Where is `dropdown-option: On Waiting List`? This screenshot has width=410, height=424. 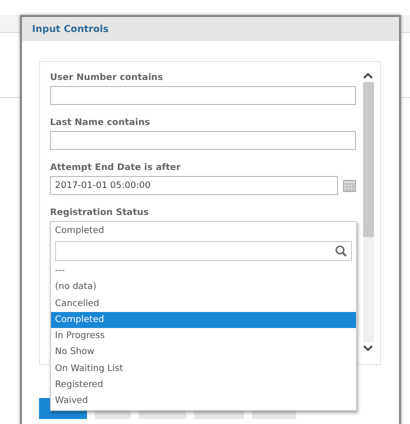
dropdown-option: On Waiting List is located at coordinates (203, 369).